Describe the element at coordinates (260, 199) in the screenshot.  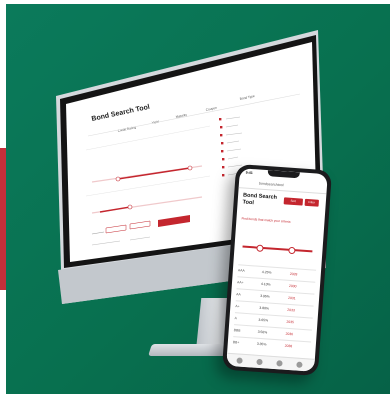
I see `phone-title: Bond Search Tool` at that location.